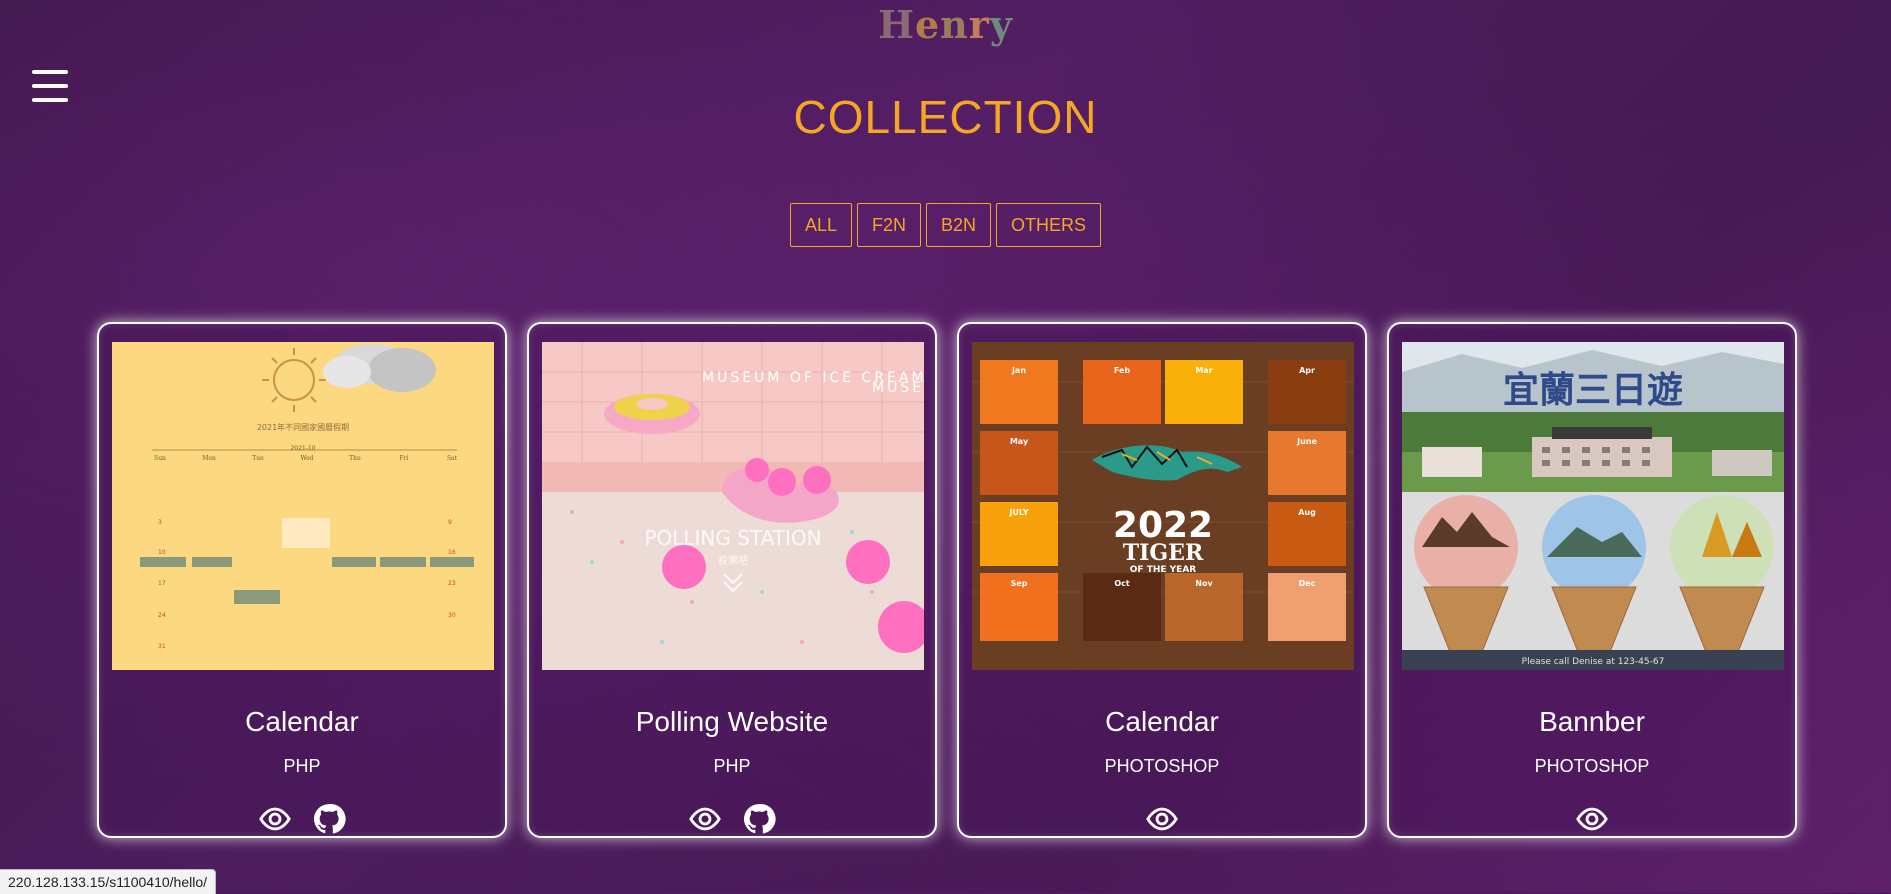  Describe the element at coordinates (1001, 24) in the screenshot. I see `logo-letter: y` at that location.